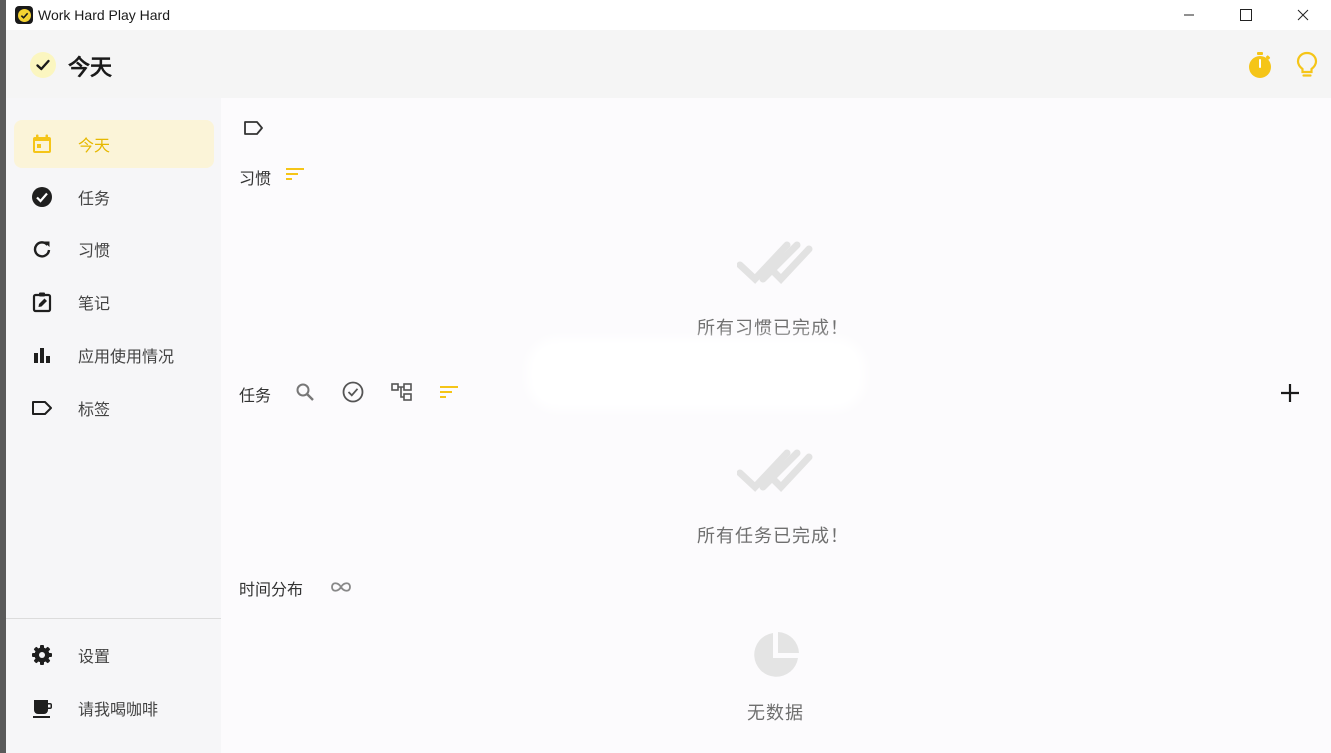 This screenshot has height=753, width=1331. I want to click on habits-section-title: 习惯, so click(255, 178).